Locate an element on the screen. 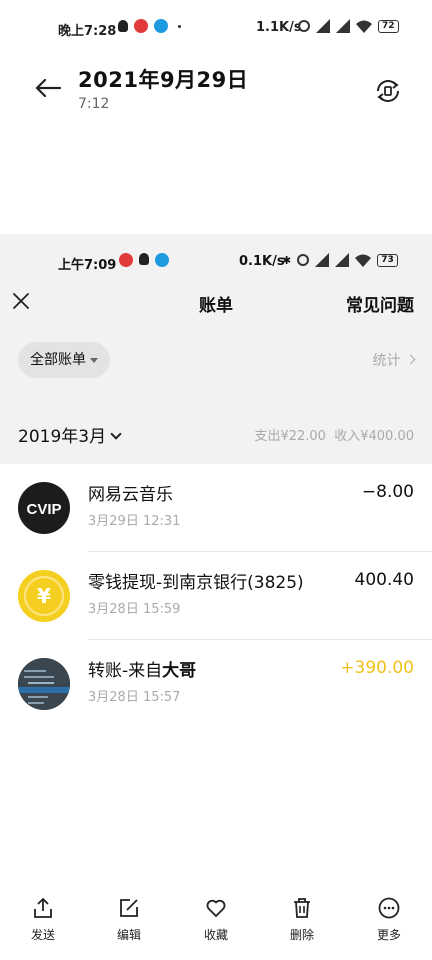 This screenshot has width=432, height=960. transaction-row: 转账-来自大哥 3月28日 15:57 +390.00 is located at coordinates (216, 684).